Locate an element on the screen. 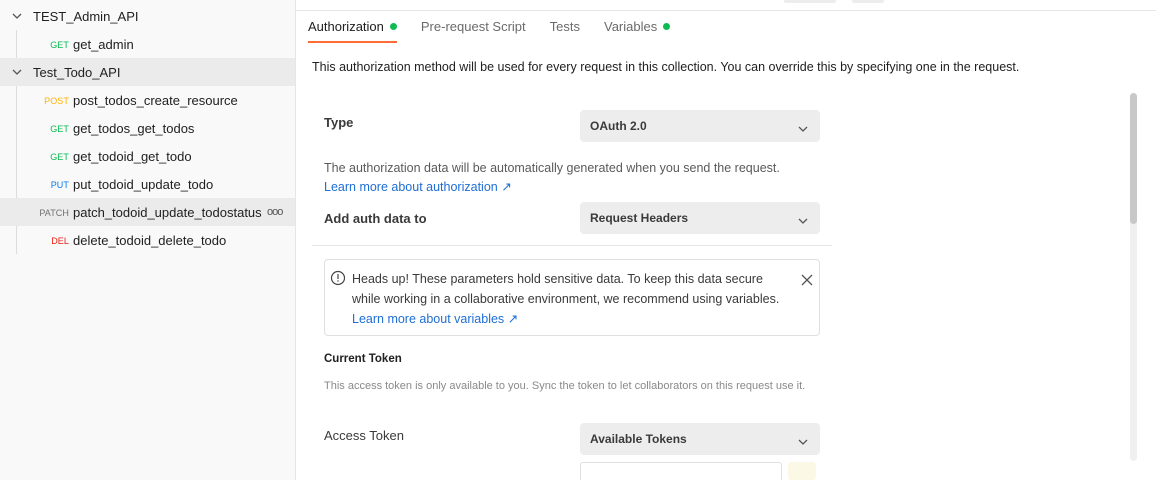  select-value: Request Headers is located at coordinates (639, 218).